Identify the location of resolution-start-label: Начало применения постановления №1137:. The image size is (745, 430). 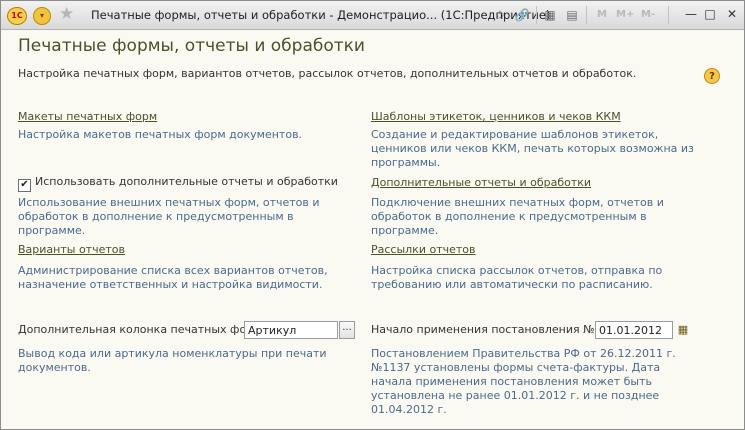
(499, 329).